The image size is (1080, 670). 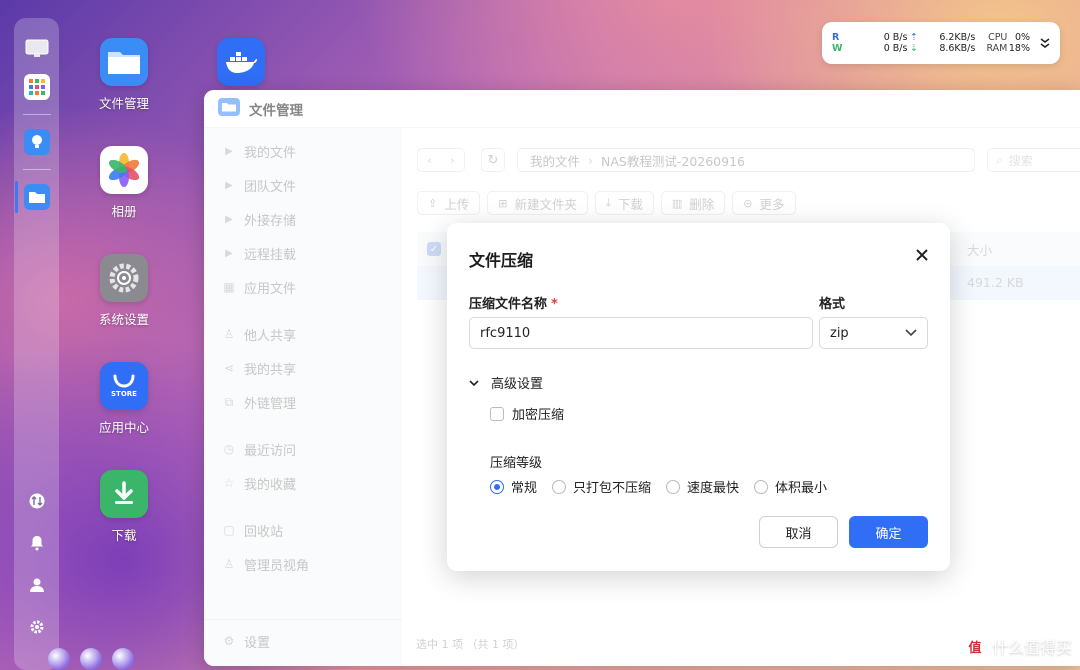 I want to click on dock-decoration, so click(x=96, y=659).